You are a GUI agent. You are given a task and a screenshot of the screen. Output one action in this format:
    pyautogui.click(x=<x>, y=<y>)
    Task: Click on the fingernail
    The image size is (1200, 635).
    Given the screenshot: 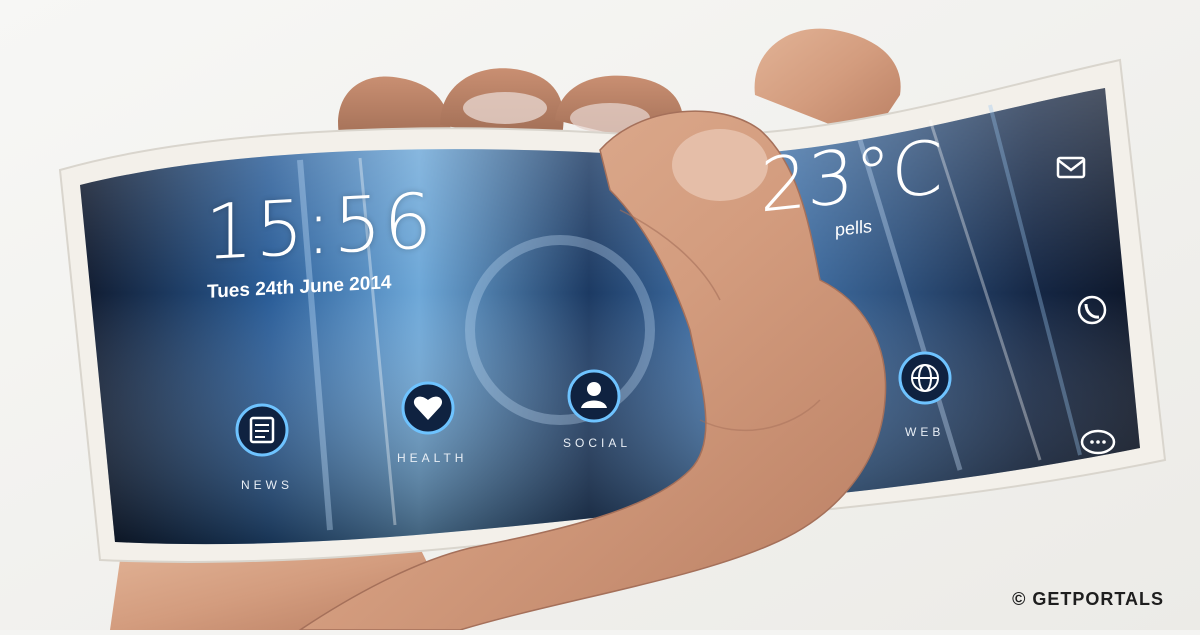 What is the action you would take?
    pyautogui.click(x=505, y=108)
    